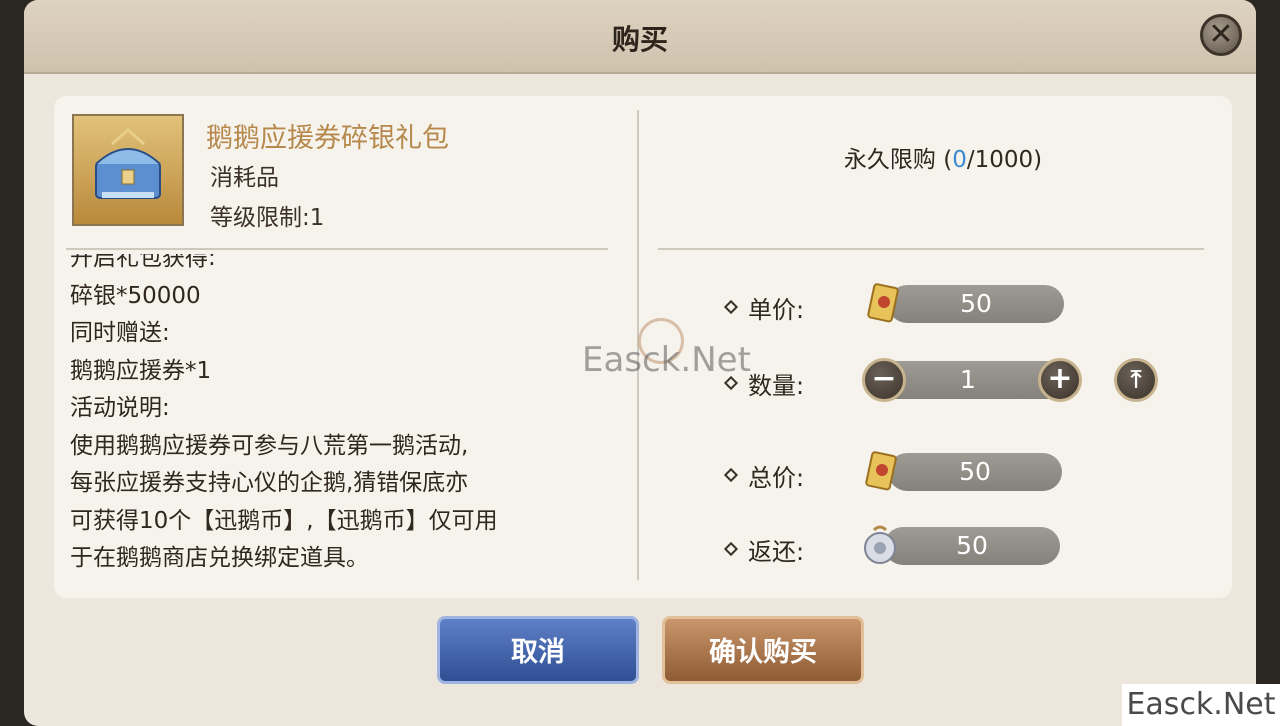 The image size is (1280, 726). What do you see at coordinates (776, 552) in the screenshot?
I see `refund-label: 返还:` at bounding box center [776, 552].